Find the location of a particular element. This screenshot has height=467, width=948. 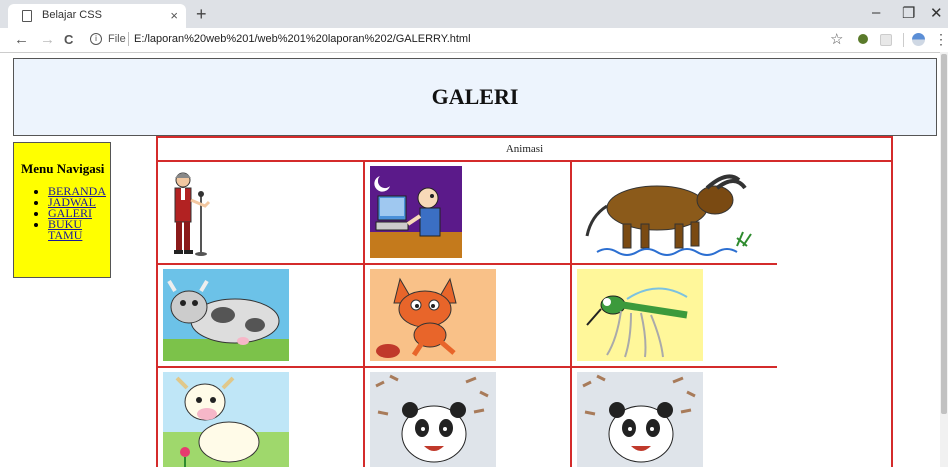

scrollbar-thumb is located at coordinates (944, 234).